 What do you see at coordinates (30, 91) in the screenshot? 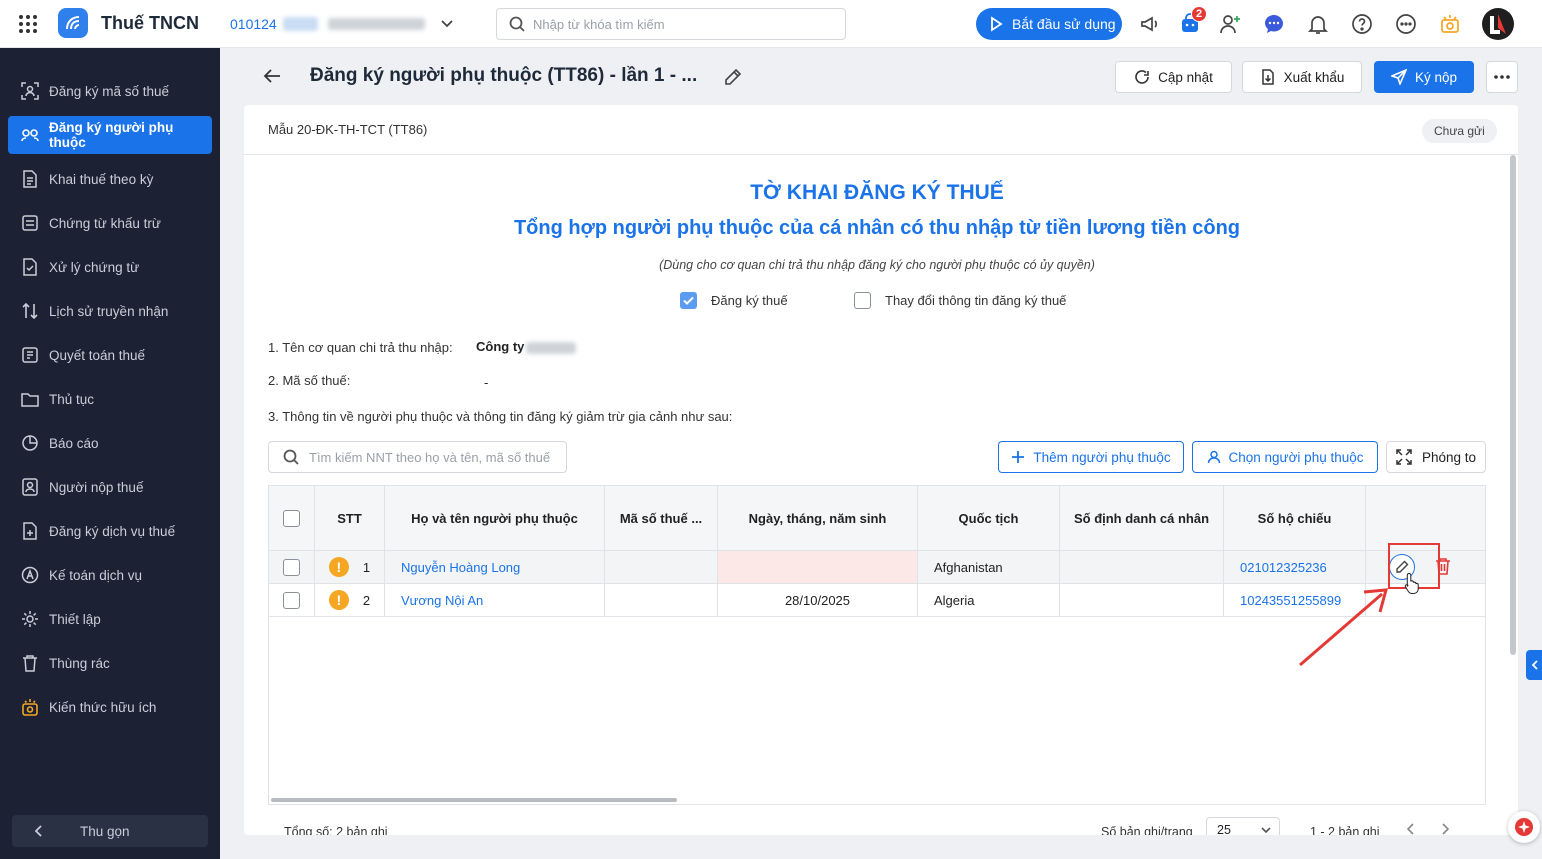
I see `scan-icon` at bounding box center [30, 91].